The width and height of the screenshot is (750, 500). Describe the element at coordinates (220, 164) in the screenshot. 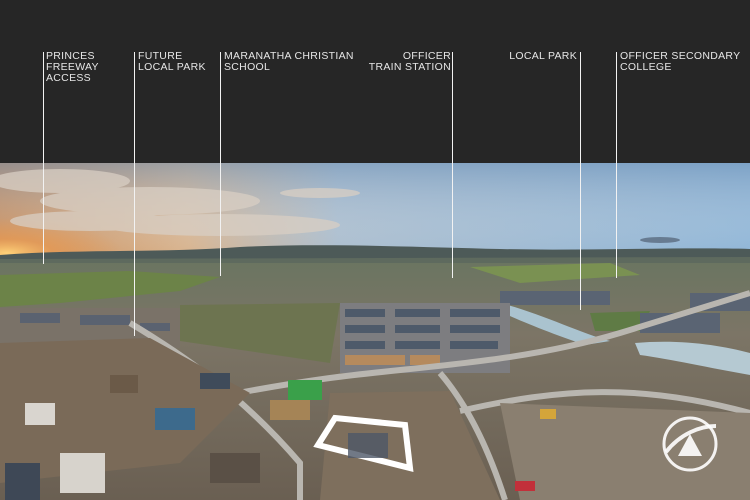

I see `pin-line-maranatha-school` at that location.